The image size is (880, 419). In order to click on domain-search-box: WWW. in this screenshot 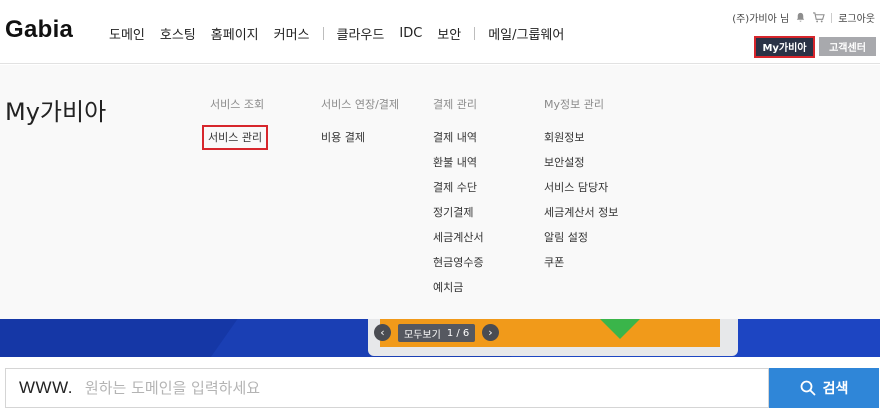, I will do `click(387, 388)`.